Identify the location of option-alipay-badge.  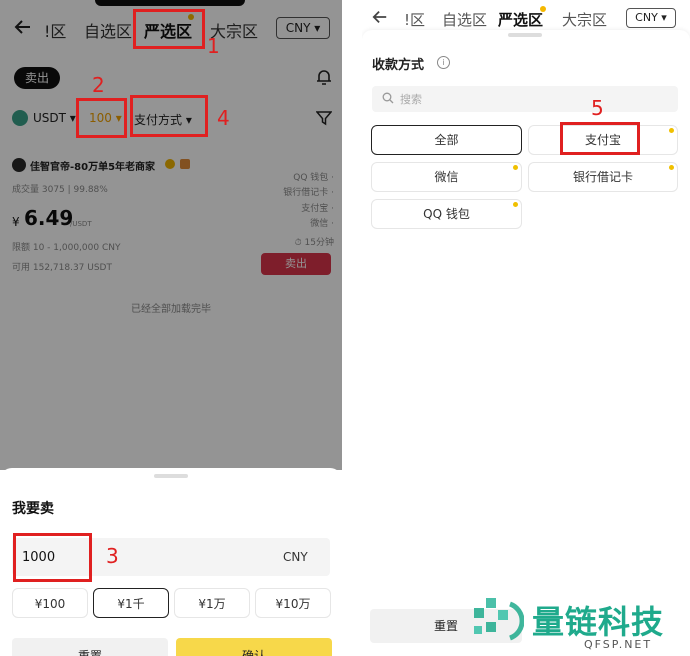
(671, 130).